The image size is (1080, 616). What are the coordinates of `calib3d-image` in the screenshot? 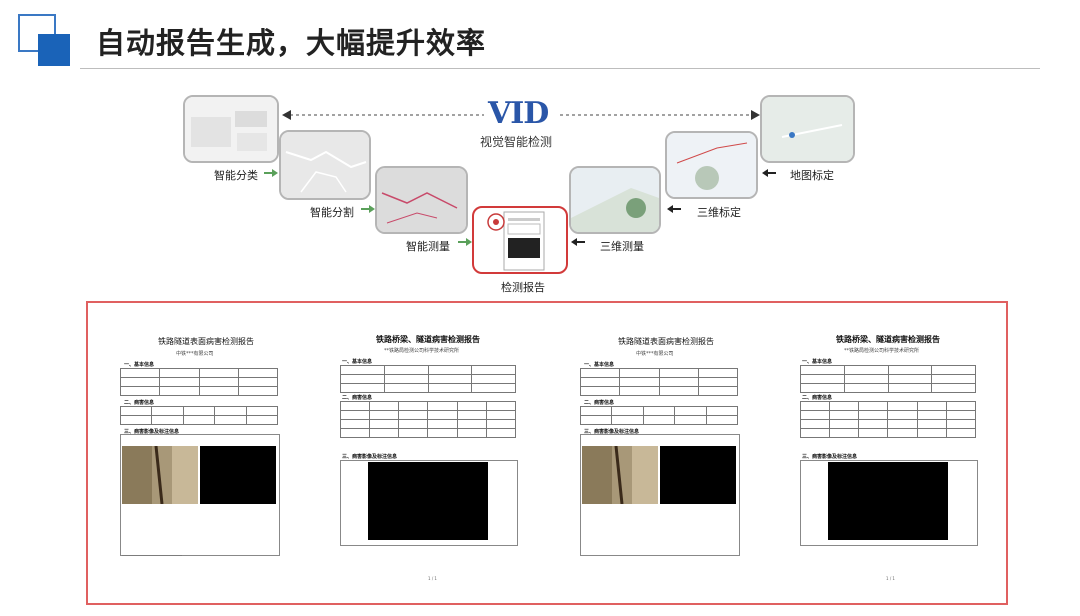 It's located at (711, 165).